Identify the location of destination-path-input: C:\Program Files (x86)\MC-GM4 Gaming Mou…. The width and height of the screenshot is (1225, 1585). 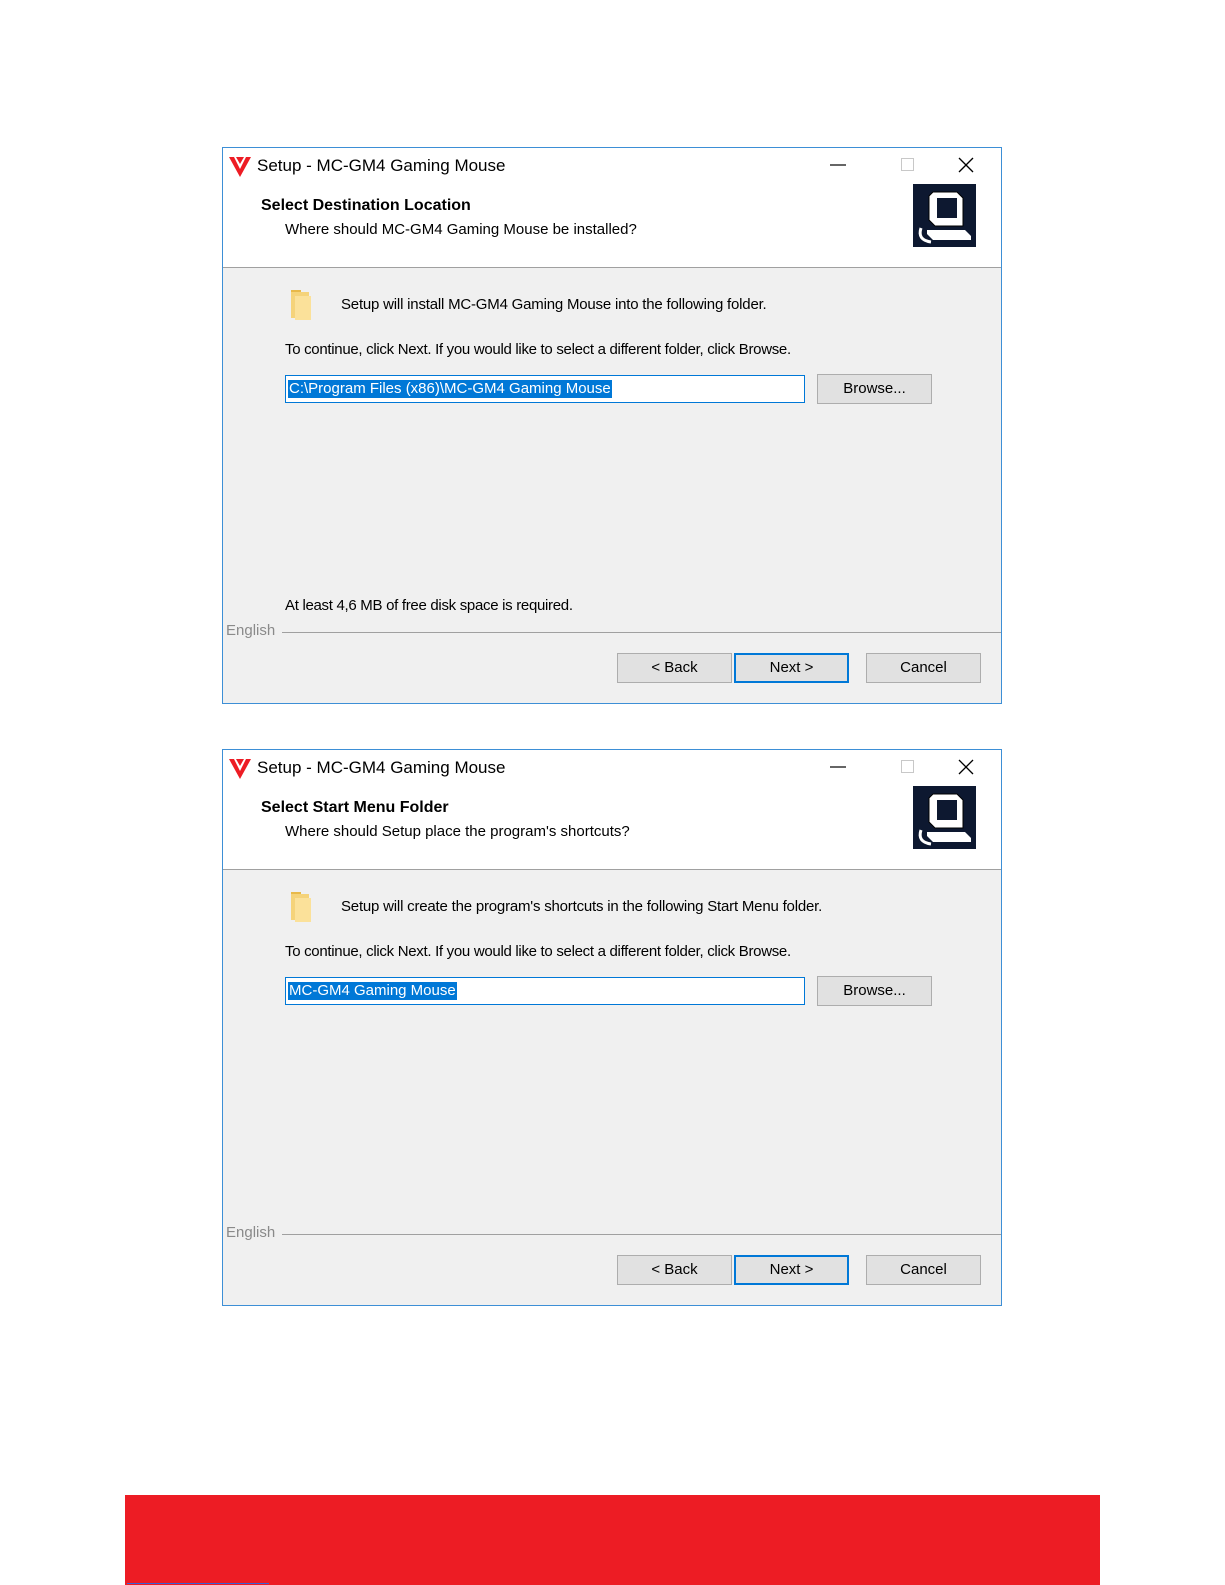
(545, 389).